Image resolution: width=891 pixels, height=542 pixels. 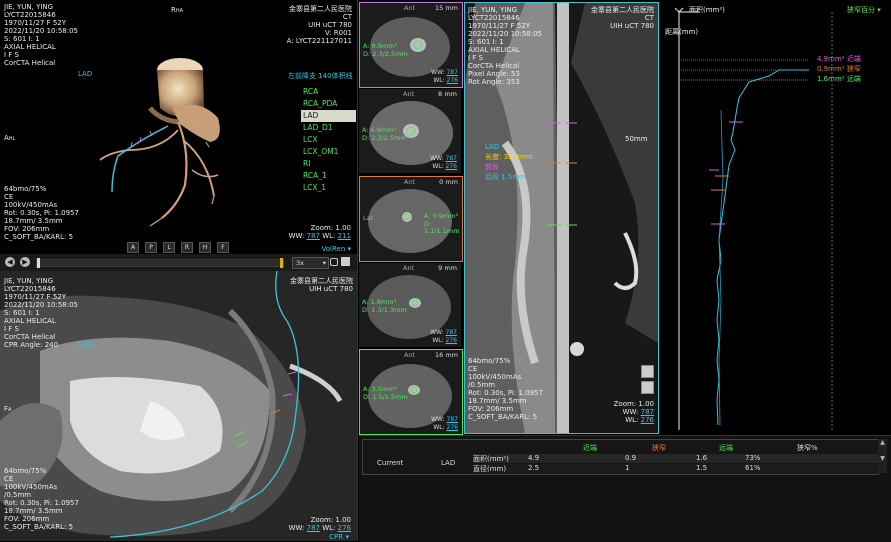 I want to click on tech-line: 18.7mm/ 3.5mm, so click(x=33, y=511).